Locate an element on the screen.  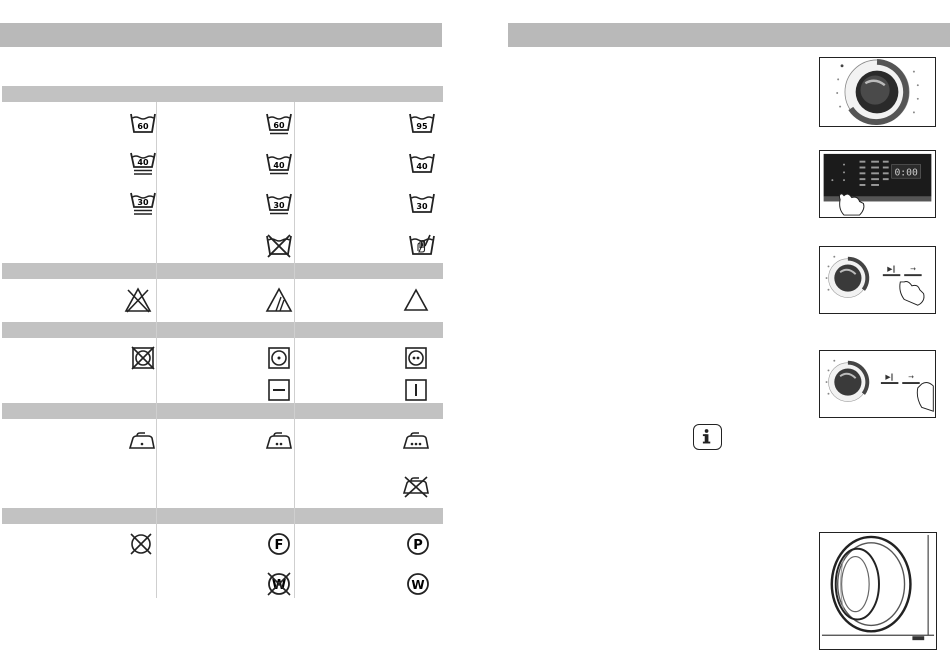
ironing-section-band is located at coordinates (222, 411).